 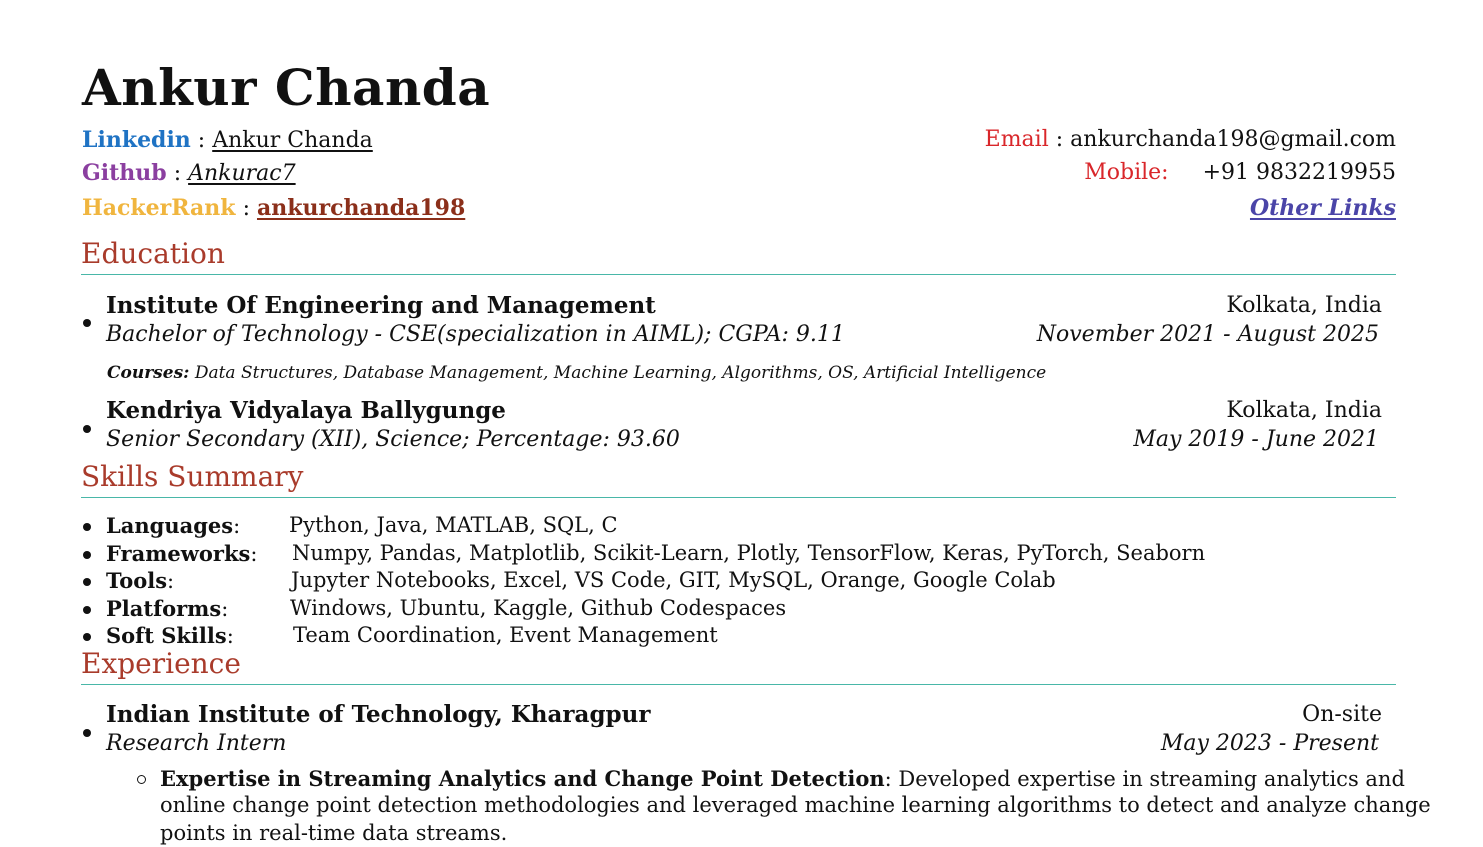 What do you see at coordinates (173, 525) in the screenshot?
I see `skill-label: Languages:` at bounding box center [173, 525].